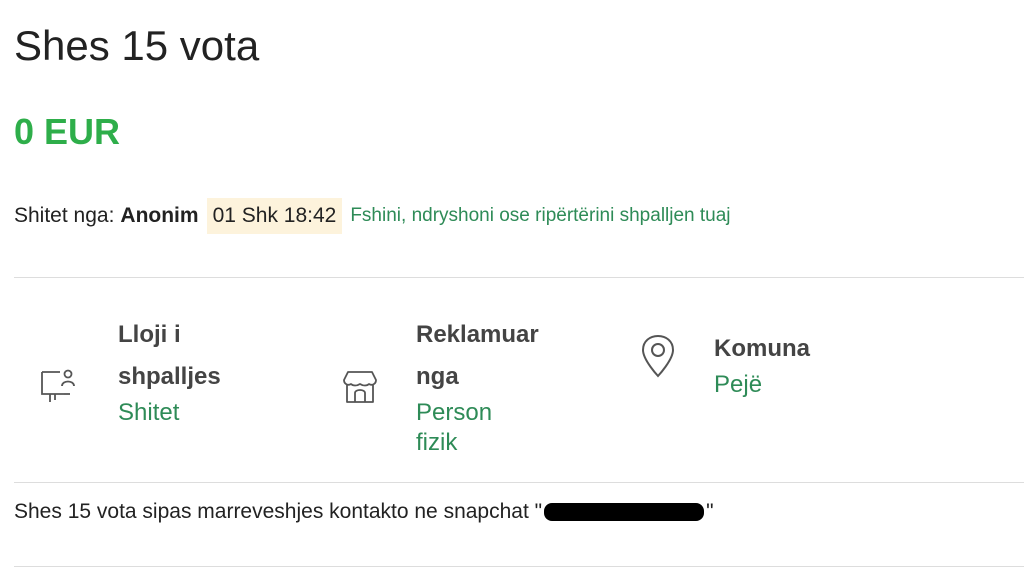  Describe the element at coordinates (519, 482) in the screenshot. I see `divider-middle` at that location.